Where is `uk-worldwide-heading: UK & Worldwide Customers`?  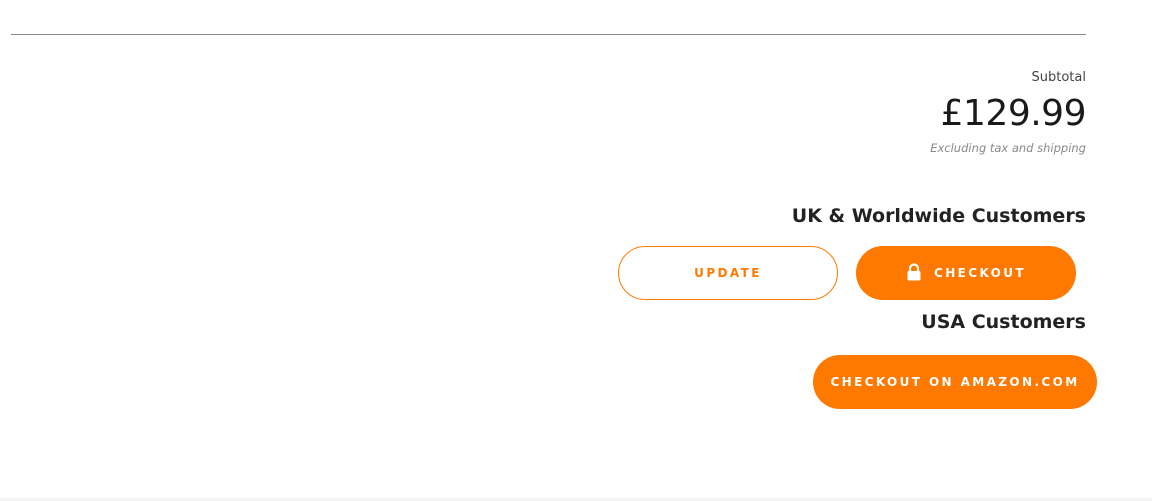 uk-worldwide-heading: UK & Worldwide Customers is located at coordinates (938, 216).